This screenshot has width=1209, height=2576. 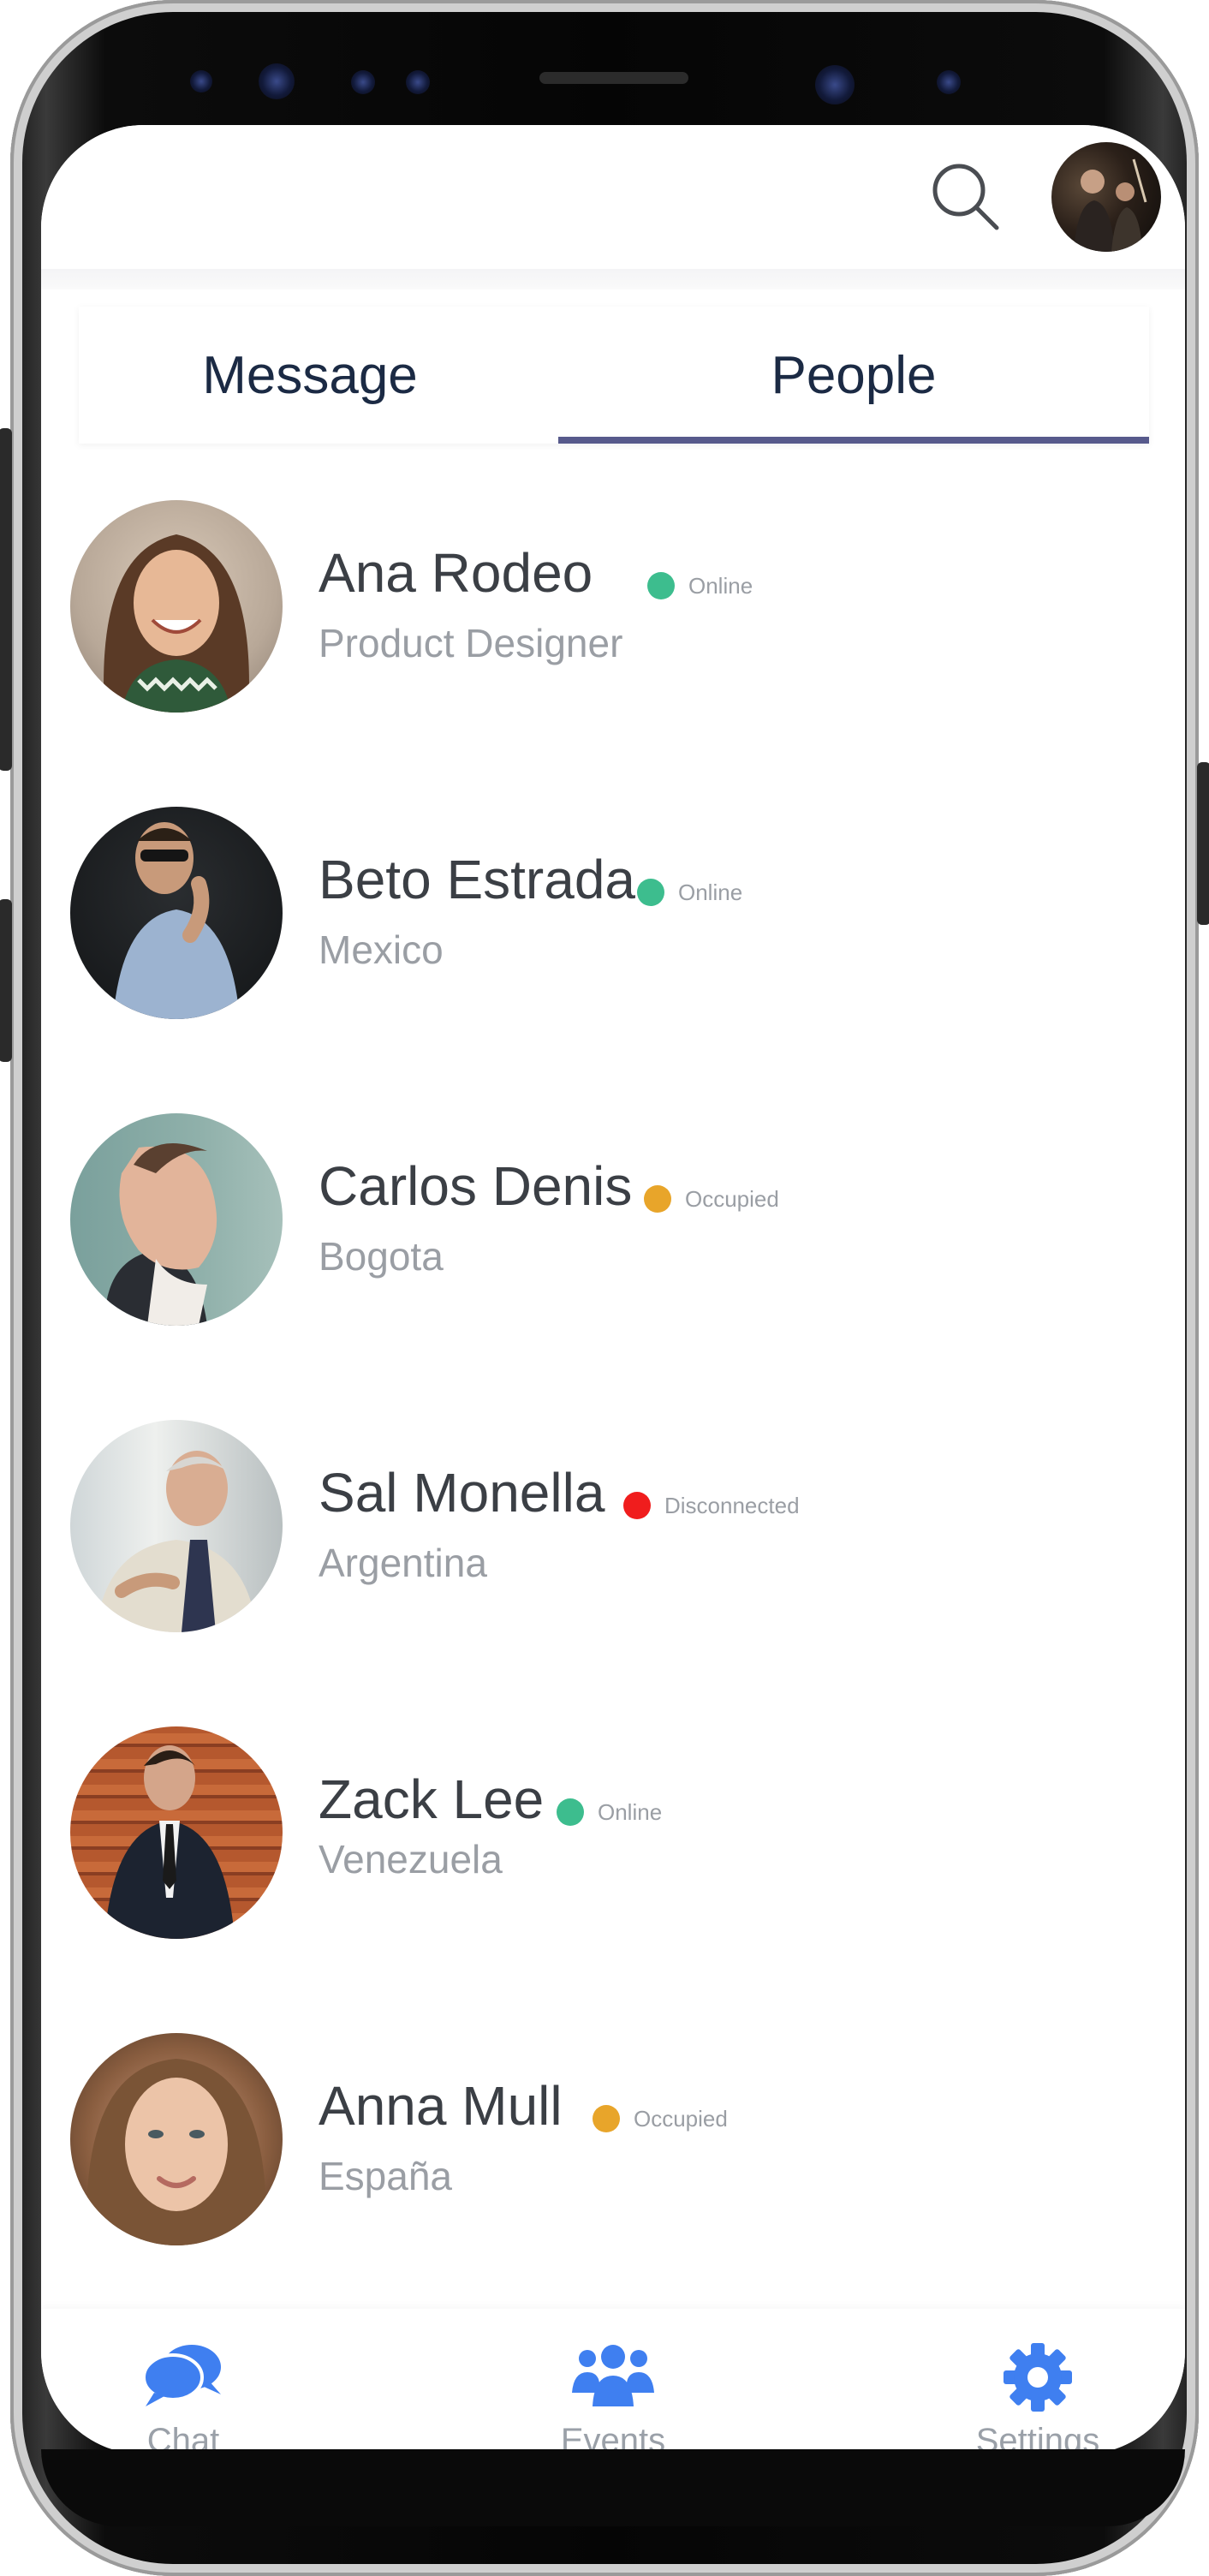 What do you see at coordinates (1110, 205) in the screenshot?
I see `profile-photo-icon` at bounding box center [1110, 205].